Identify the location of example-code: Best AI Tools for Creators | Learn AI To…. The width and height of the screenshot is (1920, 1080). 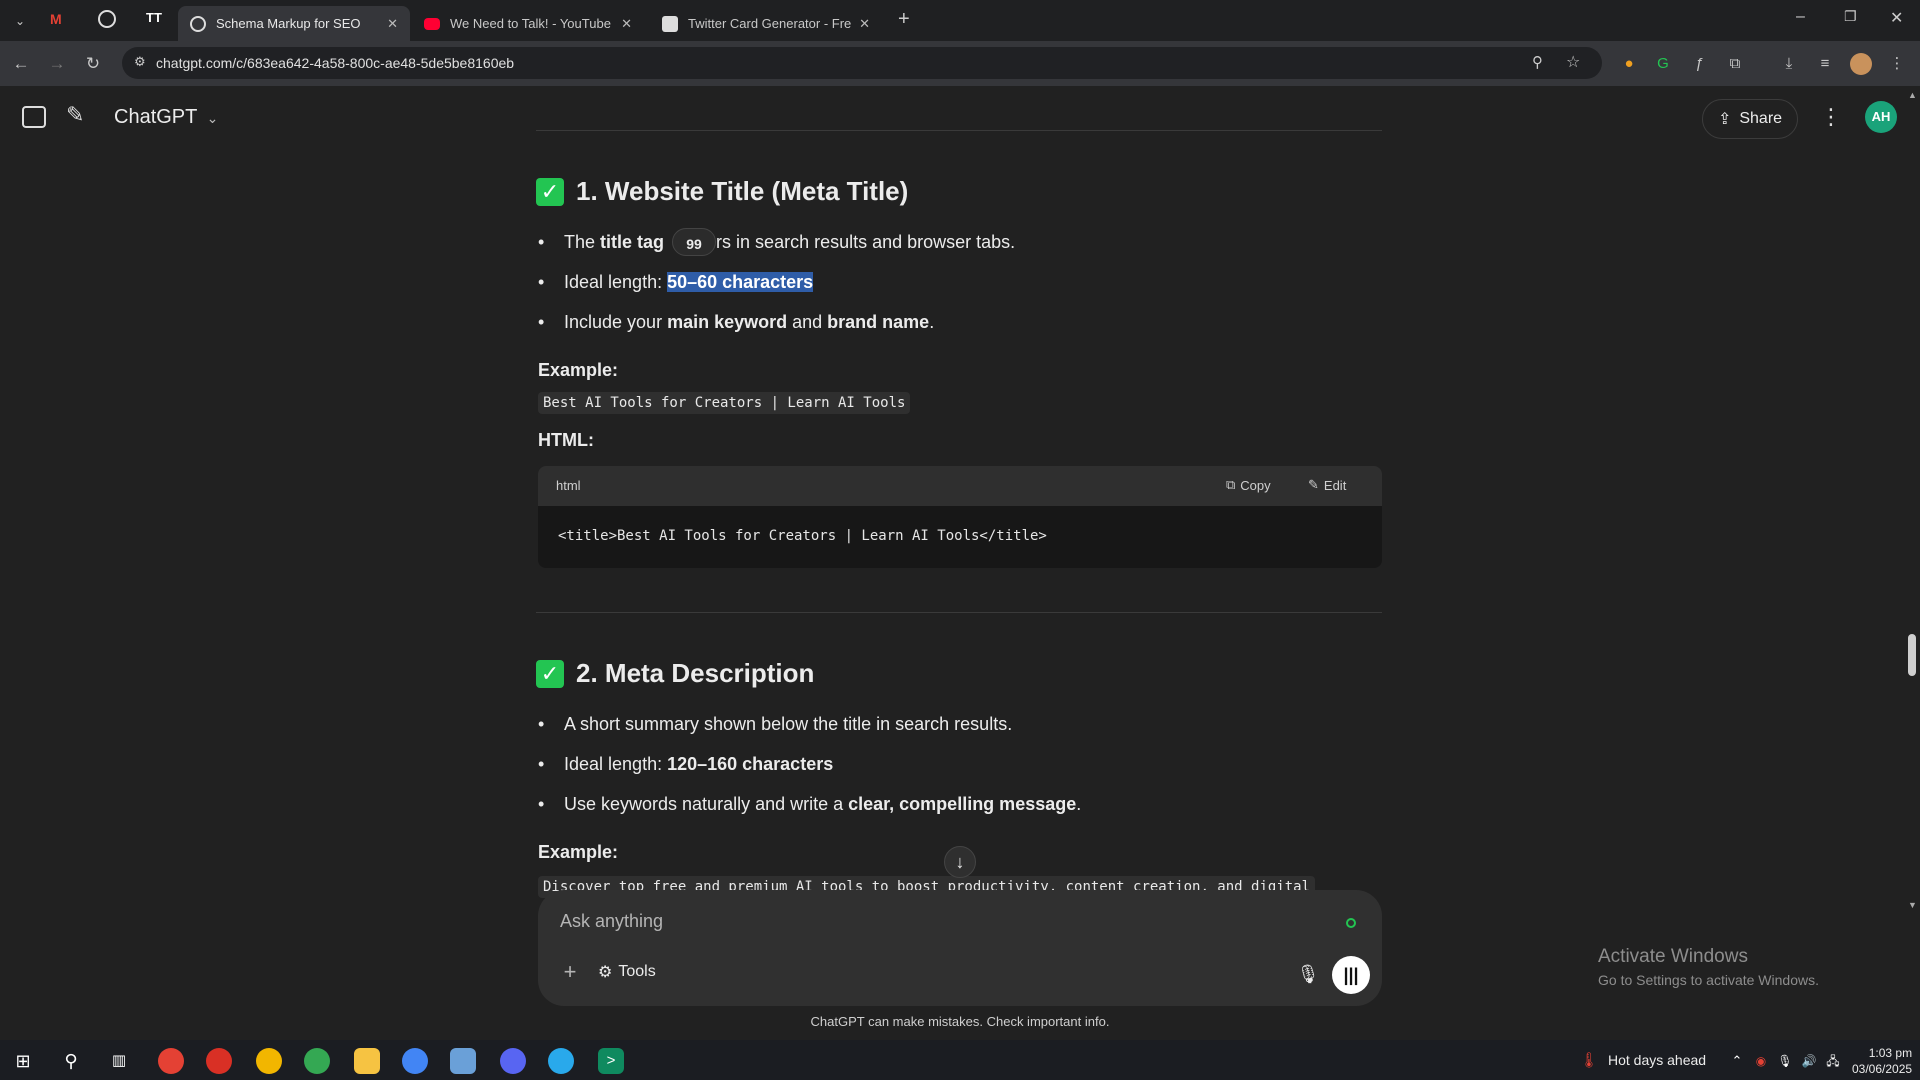
(724, 403).